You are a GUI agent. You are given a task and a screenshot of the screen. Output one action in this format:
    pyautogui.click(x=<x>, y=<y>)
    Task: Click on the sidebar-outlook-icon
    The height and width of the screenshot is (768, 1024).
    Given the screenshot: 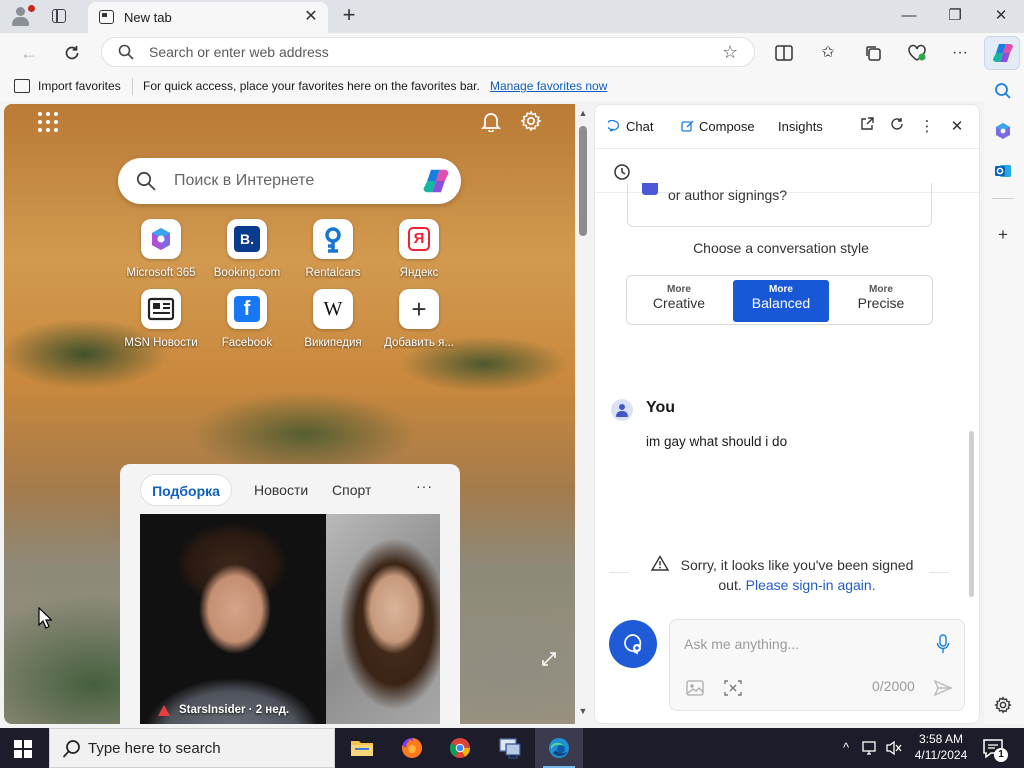 What is the action you would take?
    pyautogui.click(x=1003, y=171)
    